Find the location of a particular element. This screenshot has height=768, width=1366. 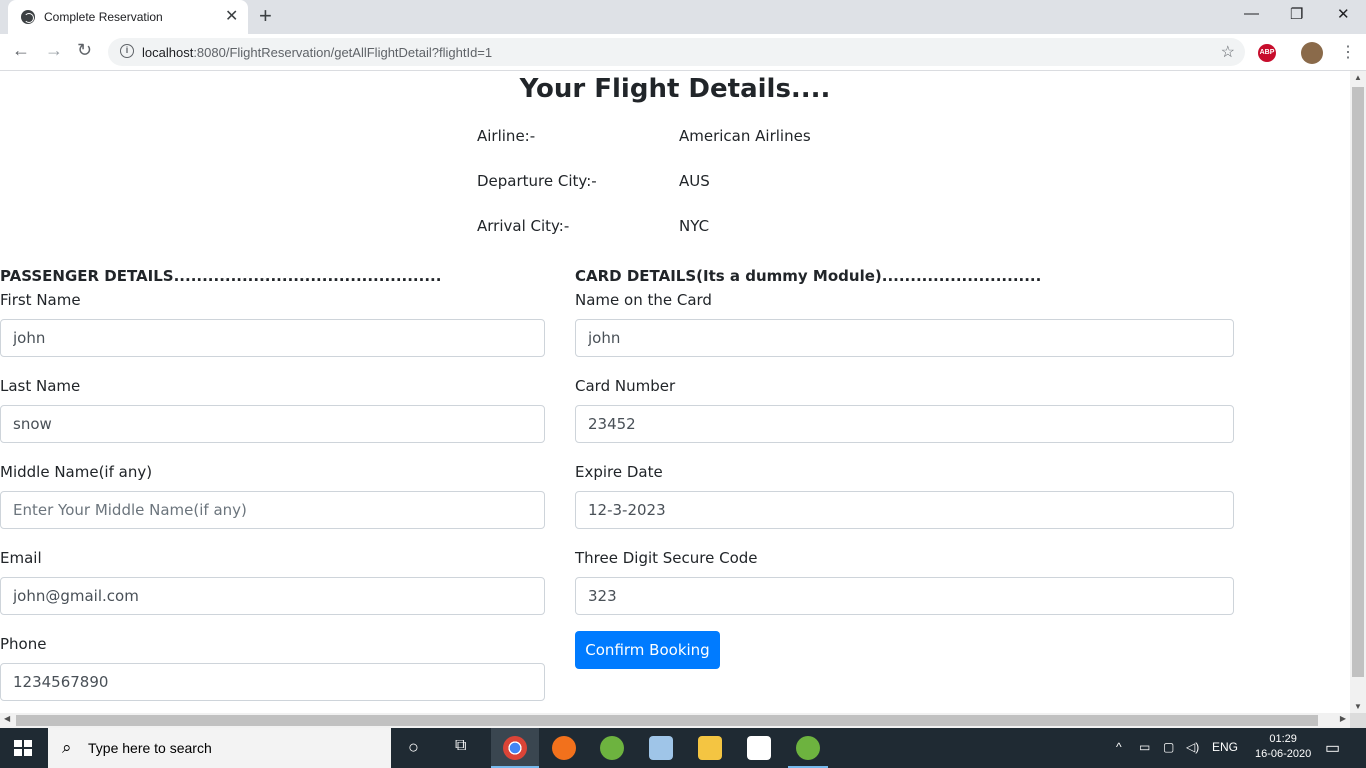

confirm-booking-button: Confirm Booking is located at coordinates (647, 650).